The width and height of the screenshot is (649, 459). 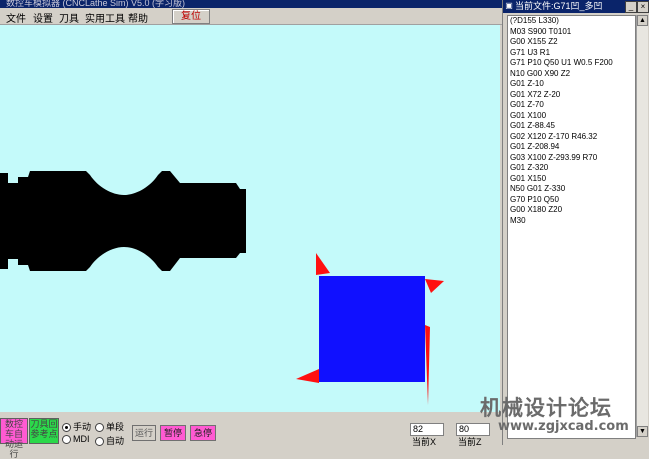 What do you see at coordinates (69, 17) in the screenshot?
I see `menu-tools: 刀具` at bounding box center [69, 17].